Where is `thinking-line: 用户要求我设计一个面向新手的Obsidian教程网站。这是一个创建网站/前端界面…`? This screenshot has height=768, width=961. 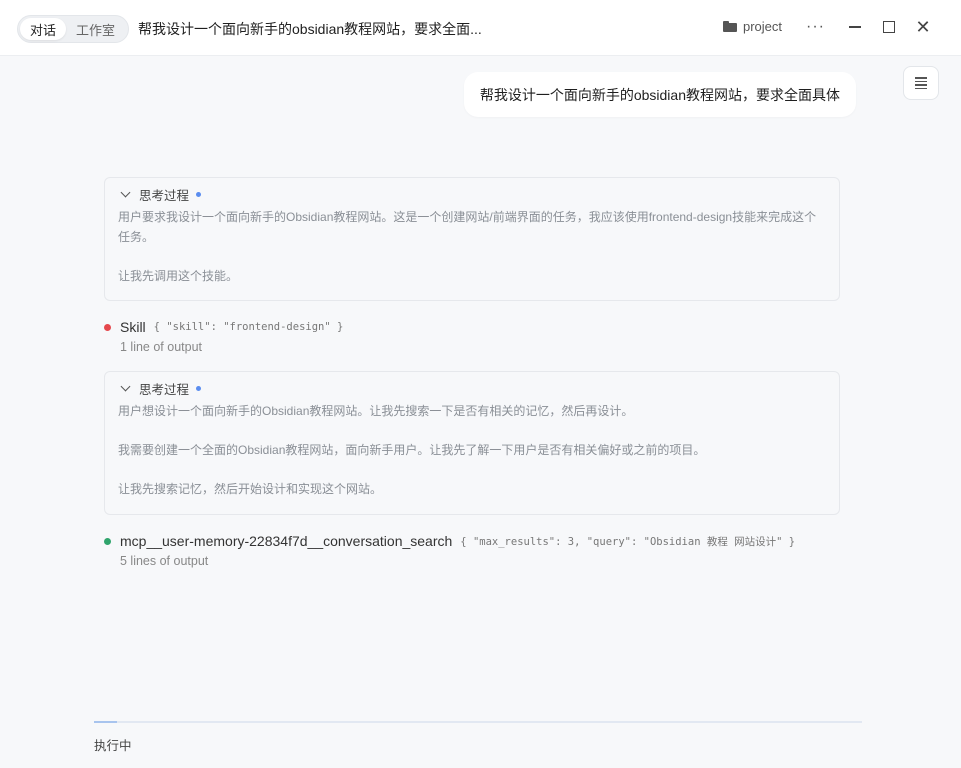 thinking-line: 用户要求我设计一个面向新手的Obsidian教程网站。这是一个创建网站/前端界面… is located at coordinates (467, 227).